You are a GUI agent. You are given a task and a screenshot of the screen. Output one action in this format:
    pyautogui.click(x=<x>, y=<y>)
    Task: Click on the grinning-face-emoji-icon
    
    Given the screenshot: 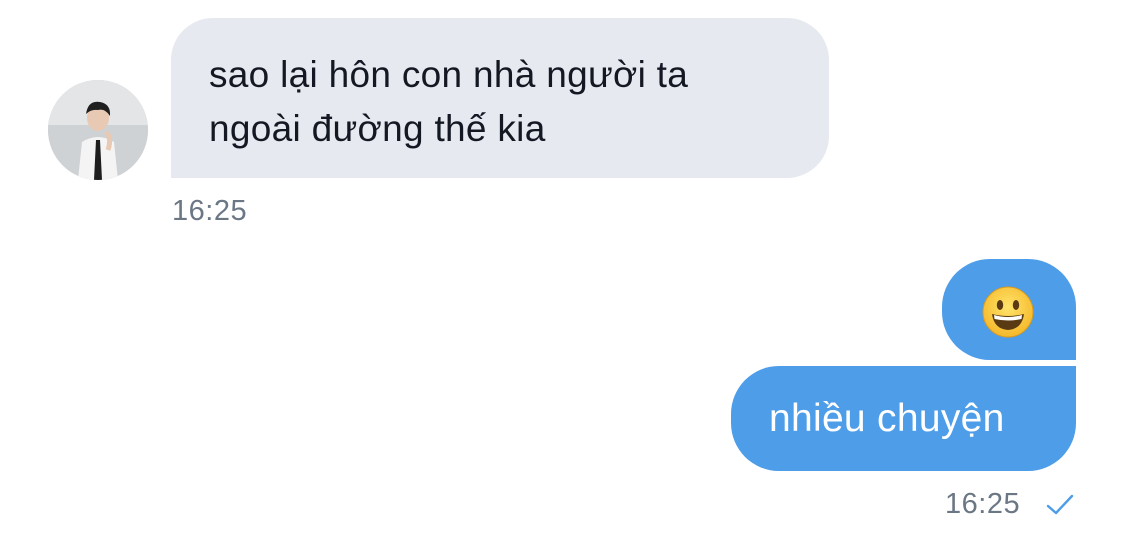 What is the action you would take?
    pyautogui.click(x=1008, y=312)
    